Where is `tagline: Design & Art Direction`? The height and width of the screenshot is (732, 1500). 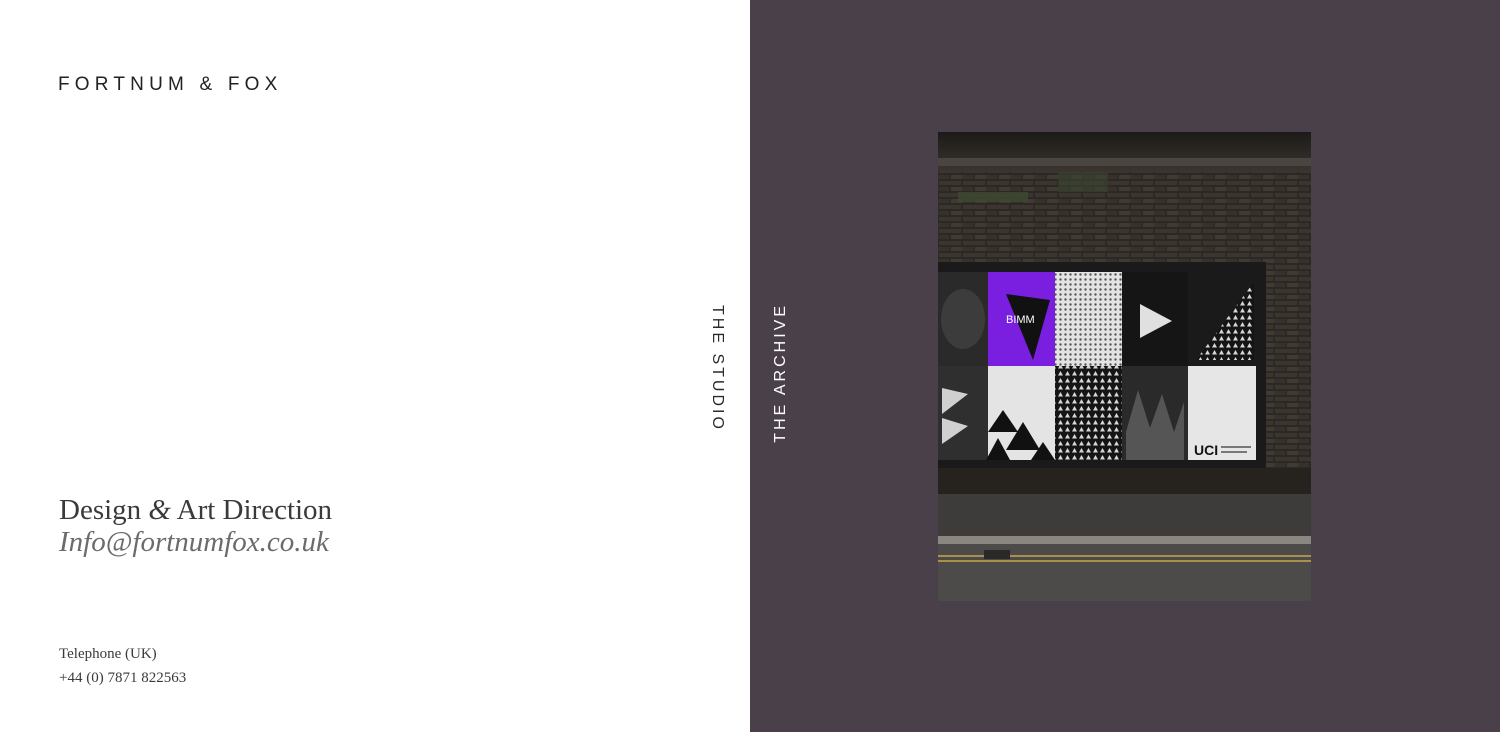 tagline: Design & Art Direction is located at coordinates (195, 510).